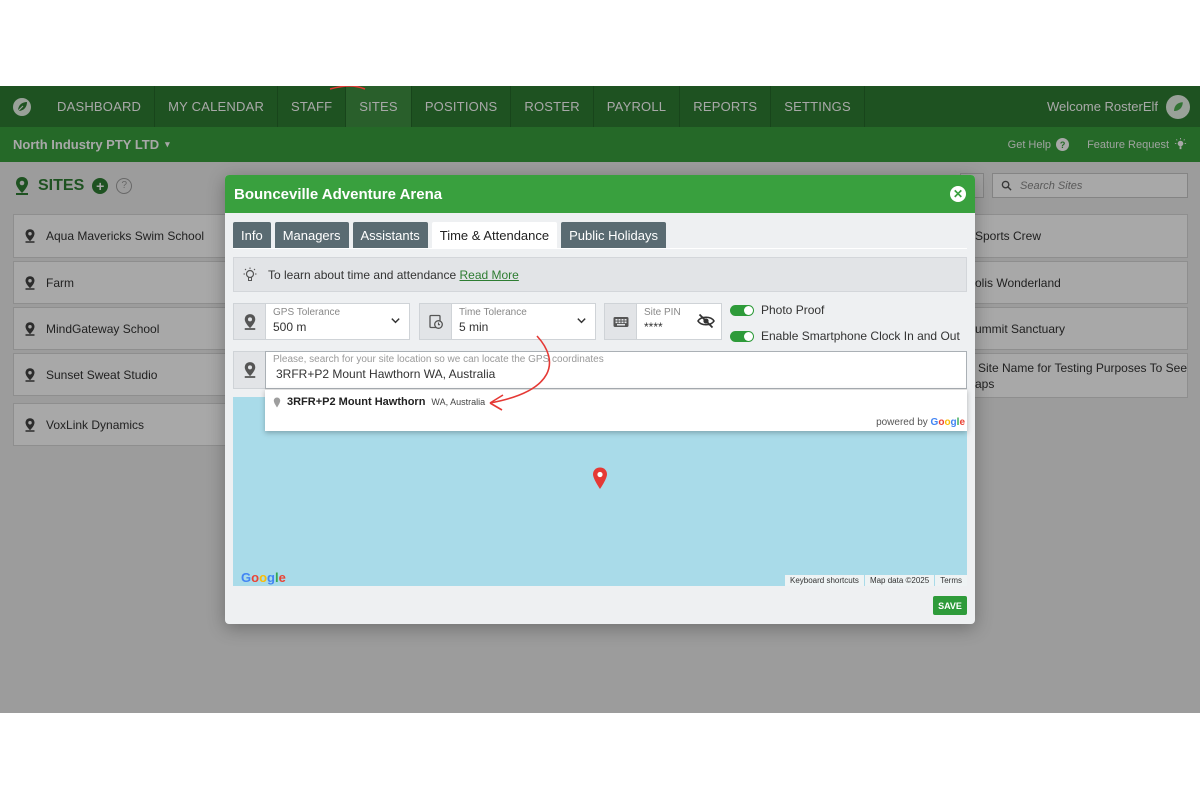 The image size is (1200, 800). Describe the element at coordinates (951, 580) in the screenshot. I see `terms-link: Terms` at that location.